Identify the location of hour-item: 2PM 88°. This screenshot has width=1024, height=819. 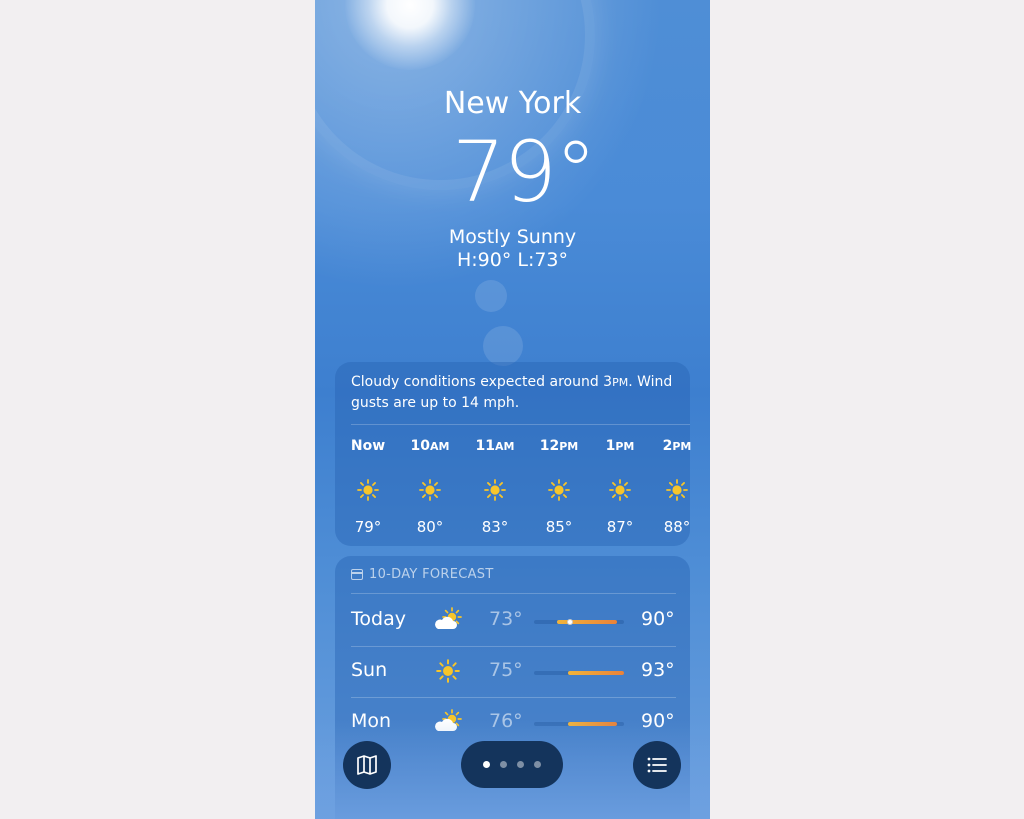
(677, 487).